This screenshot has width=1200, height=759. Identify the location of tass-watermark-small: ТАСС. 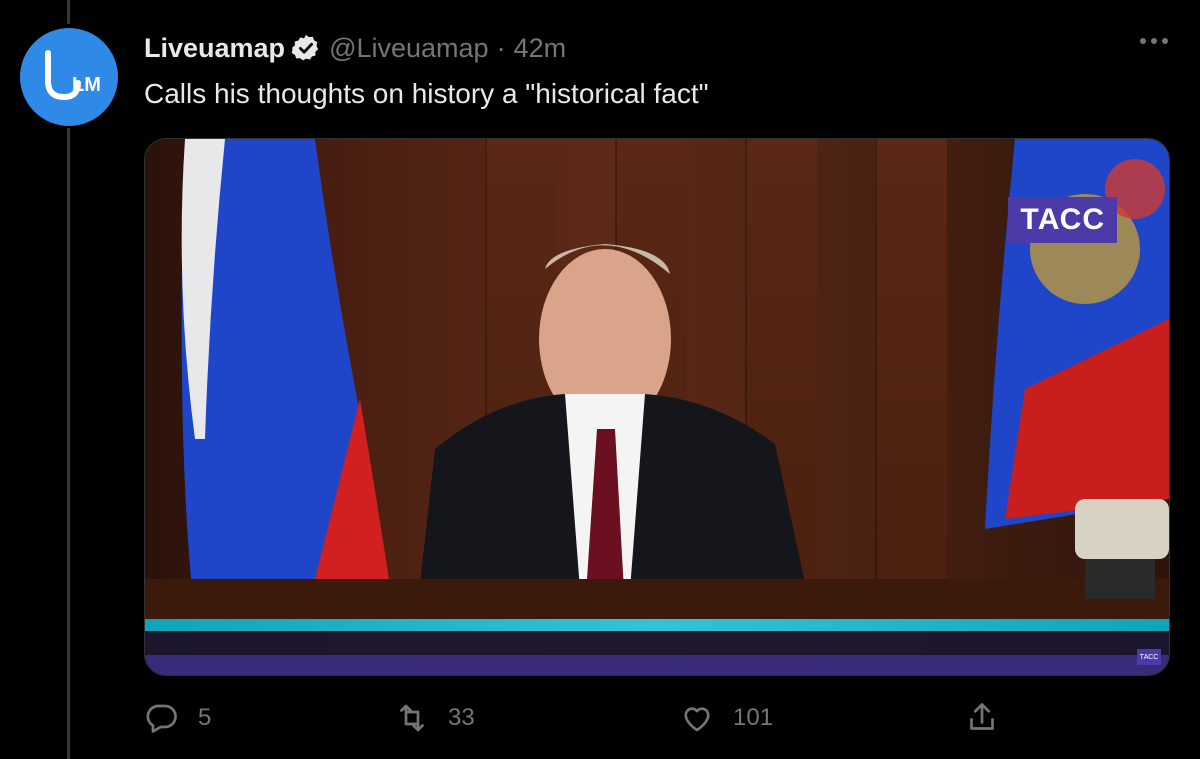
(1149, 657).